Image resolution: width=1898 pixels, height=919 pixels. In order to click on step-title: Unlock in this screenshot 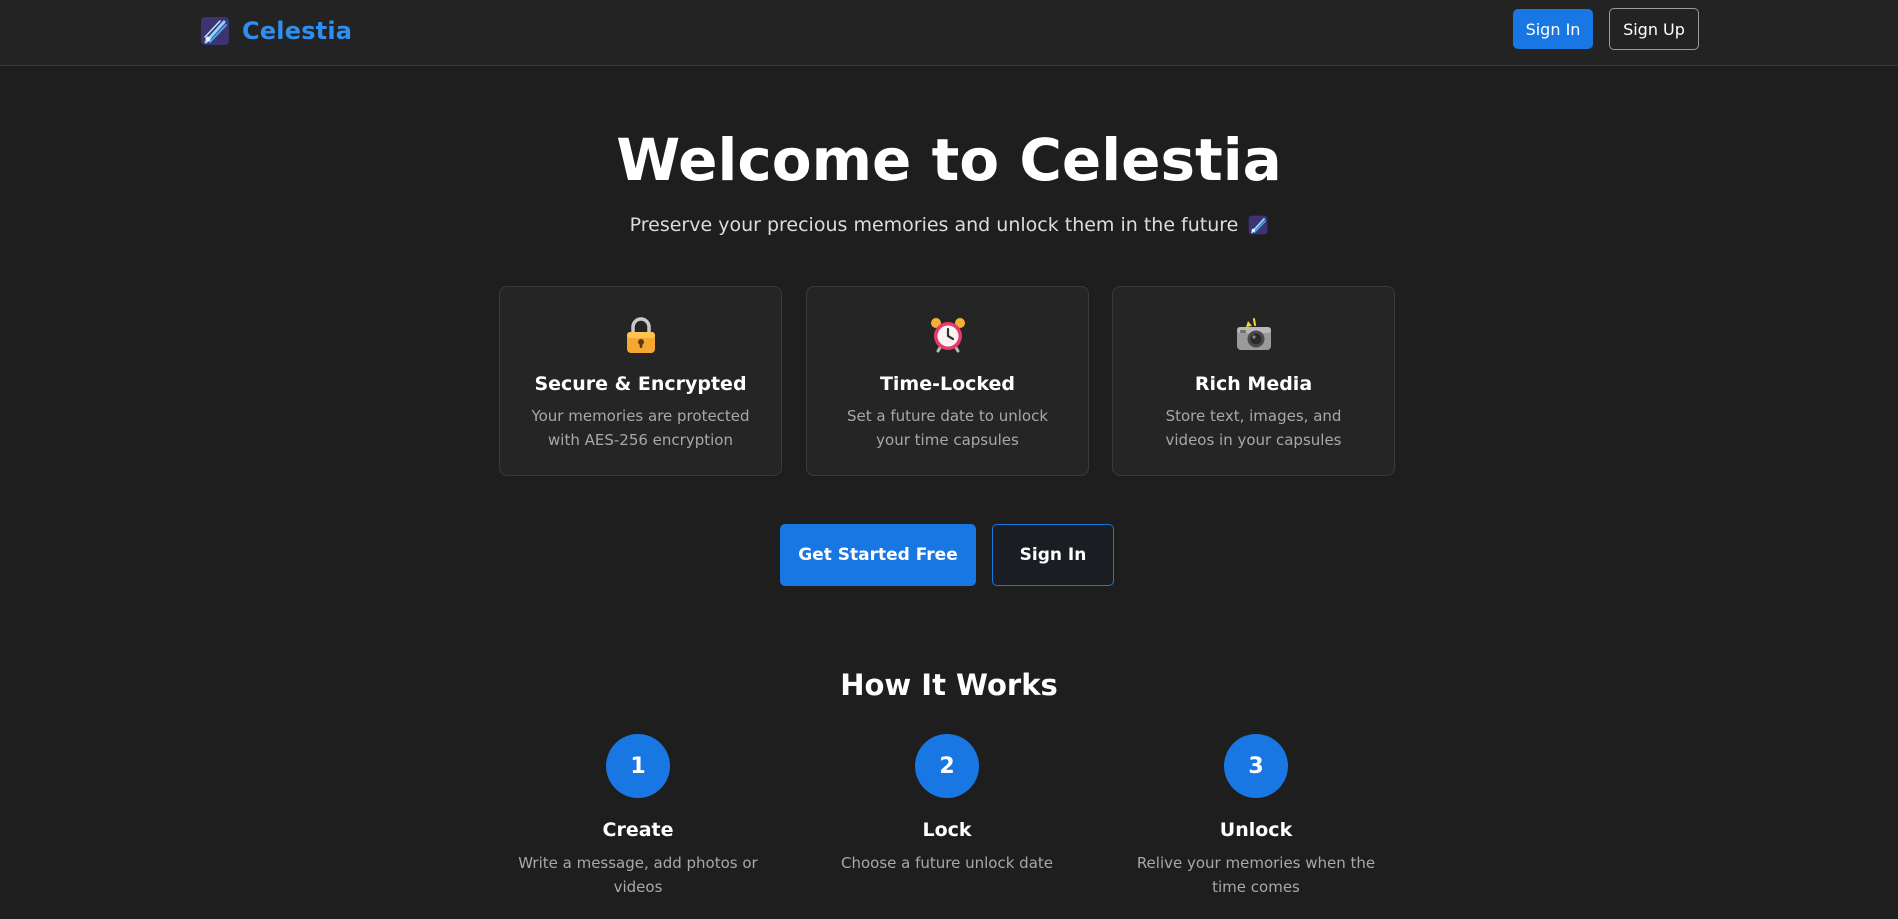, I will do `click(1256, 830)`.